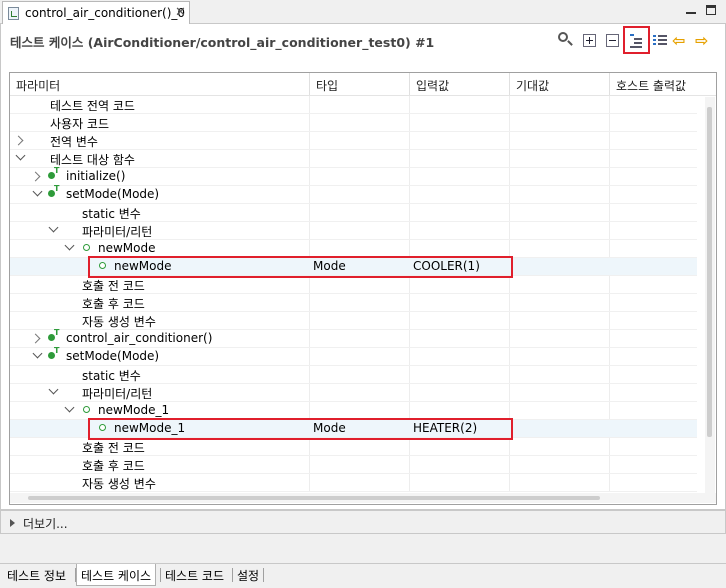 This screenshot has height=588, width=726. I want to click on close-tab-icon: ✕, so click(180, 12).